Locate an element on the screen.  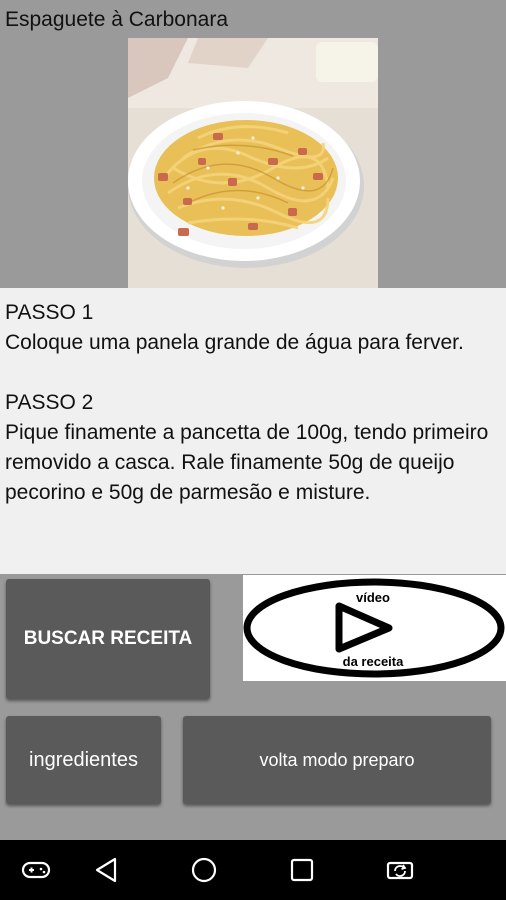
step-1-heading: PASSO 1 is located at coordinates (49, 312).